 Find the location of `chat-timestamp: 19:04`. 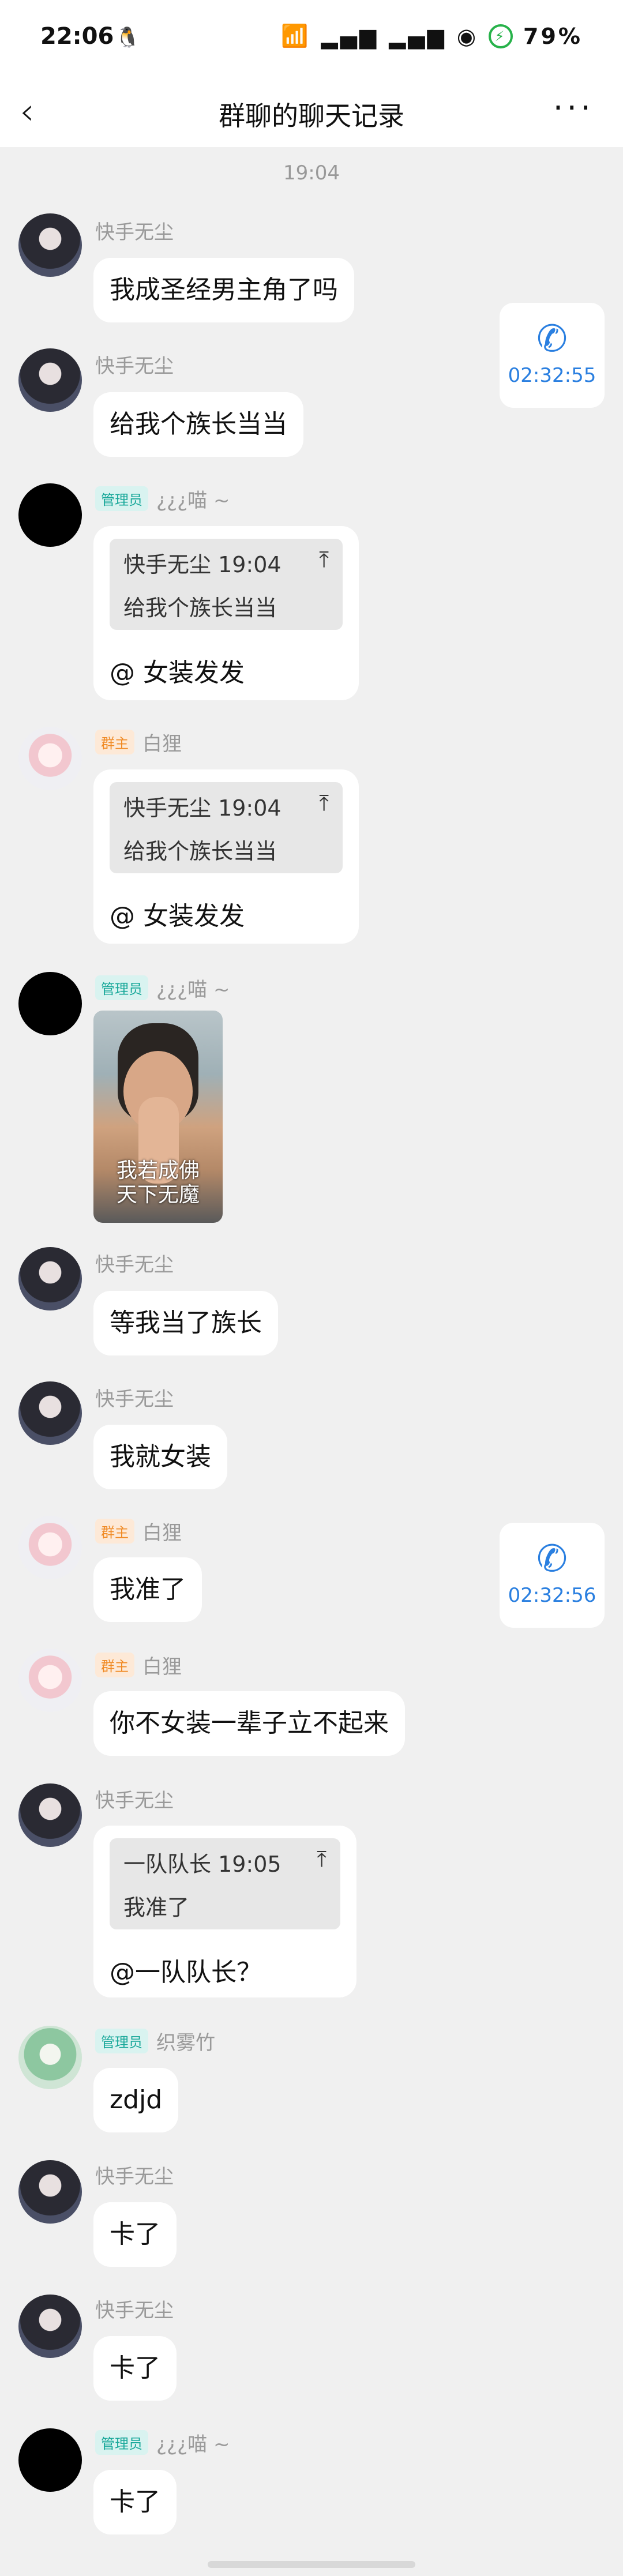

chat-timestamp: 19:04 is located at coordinates (311, 174).